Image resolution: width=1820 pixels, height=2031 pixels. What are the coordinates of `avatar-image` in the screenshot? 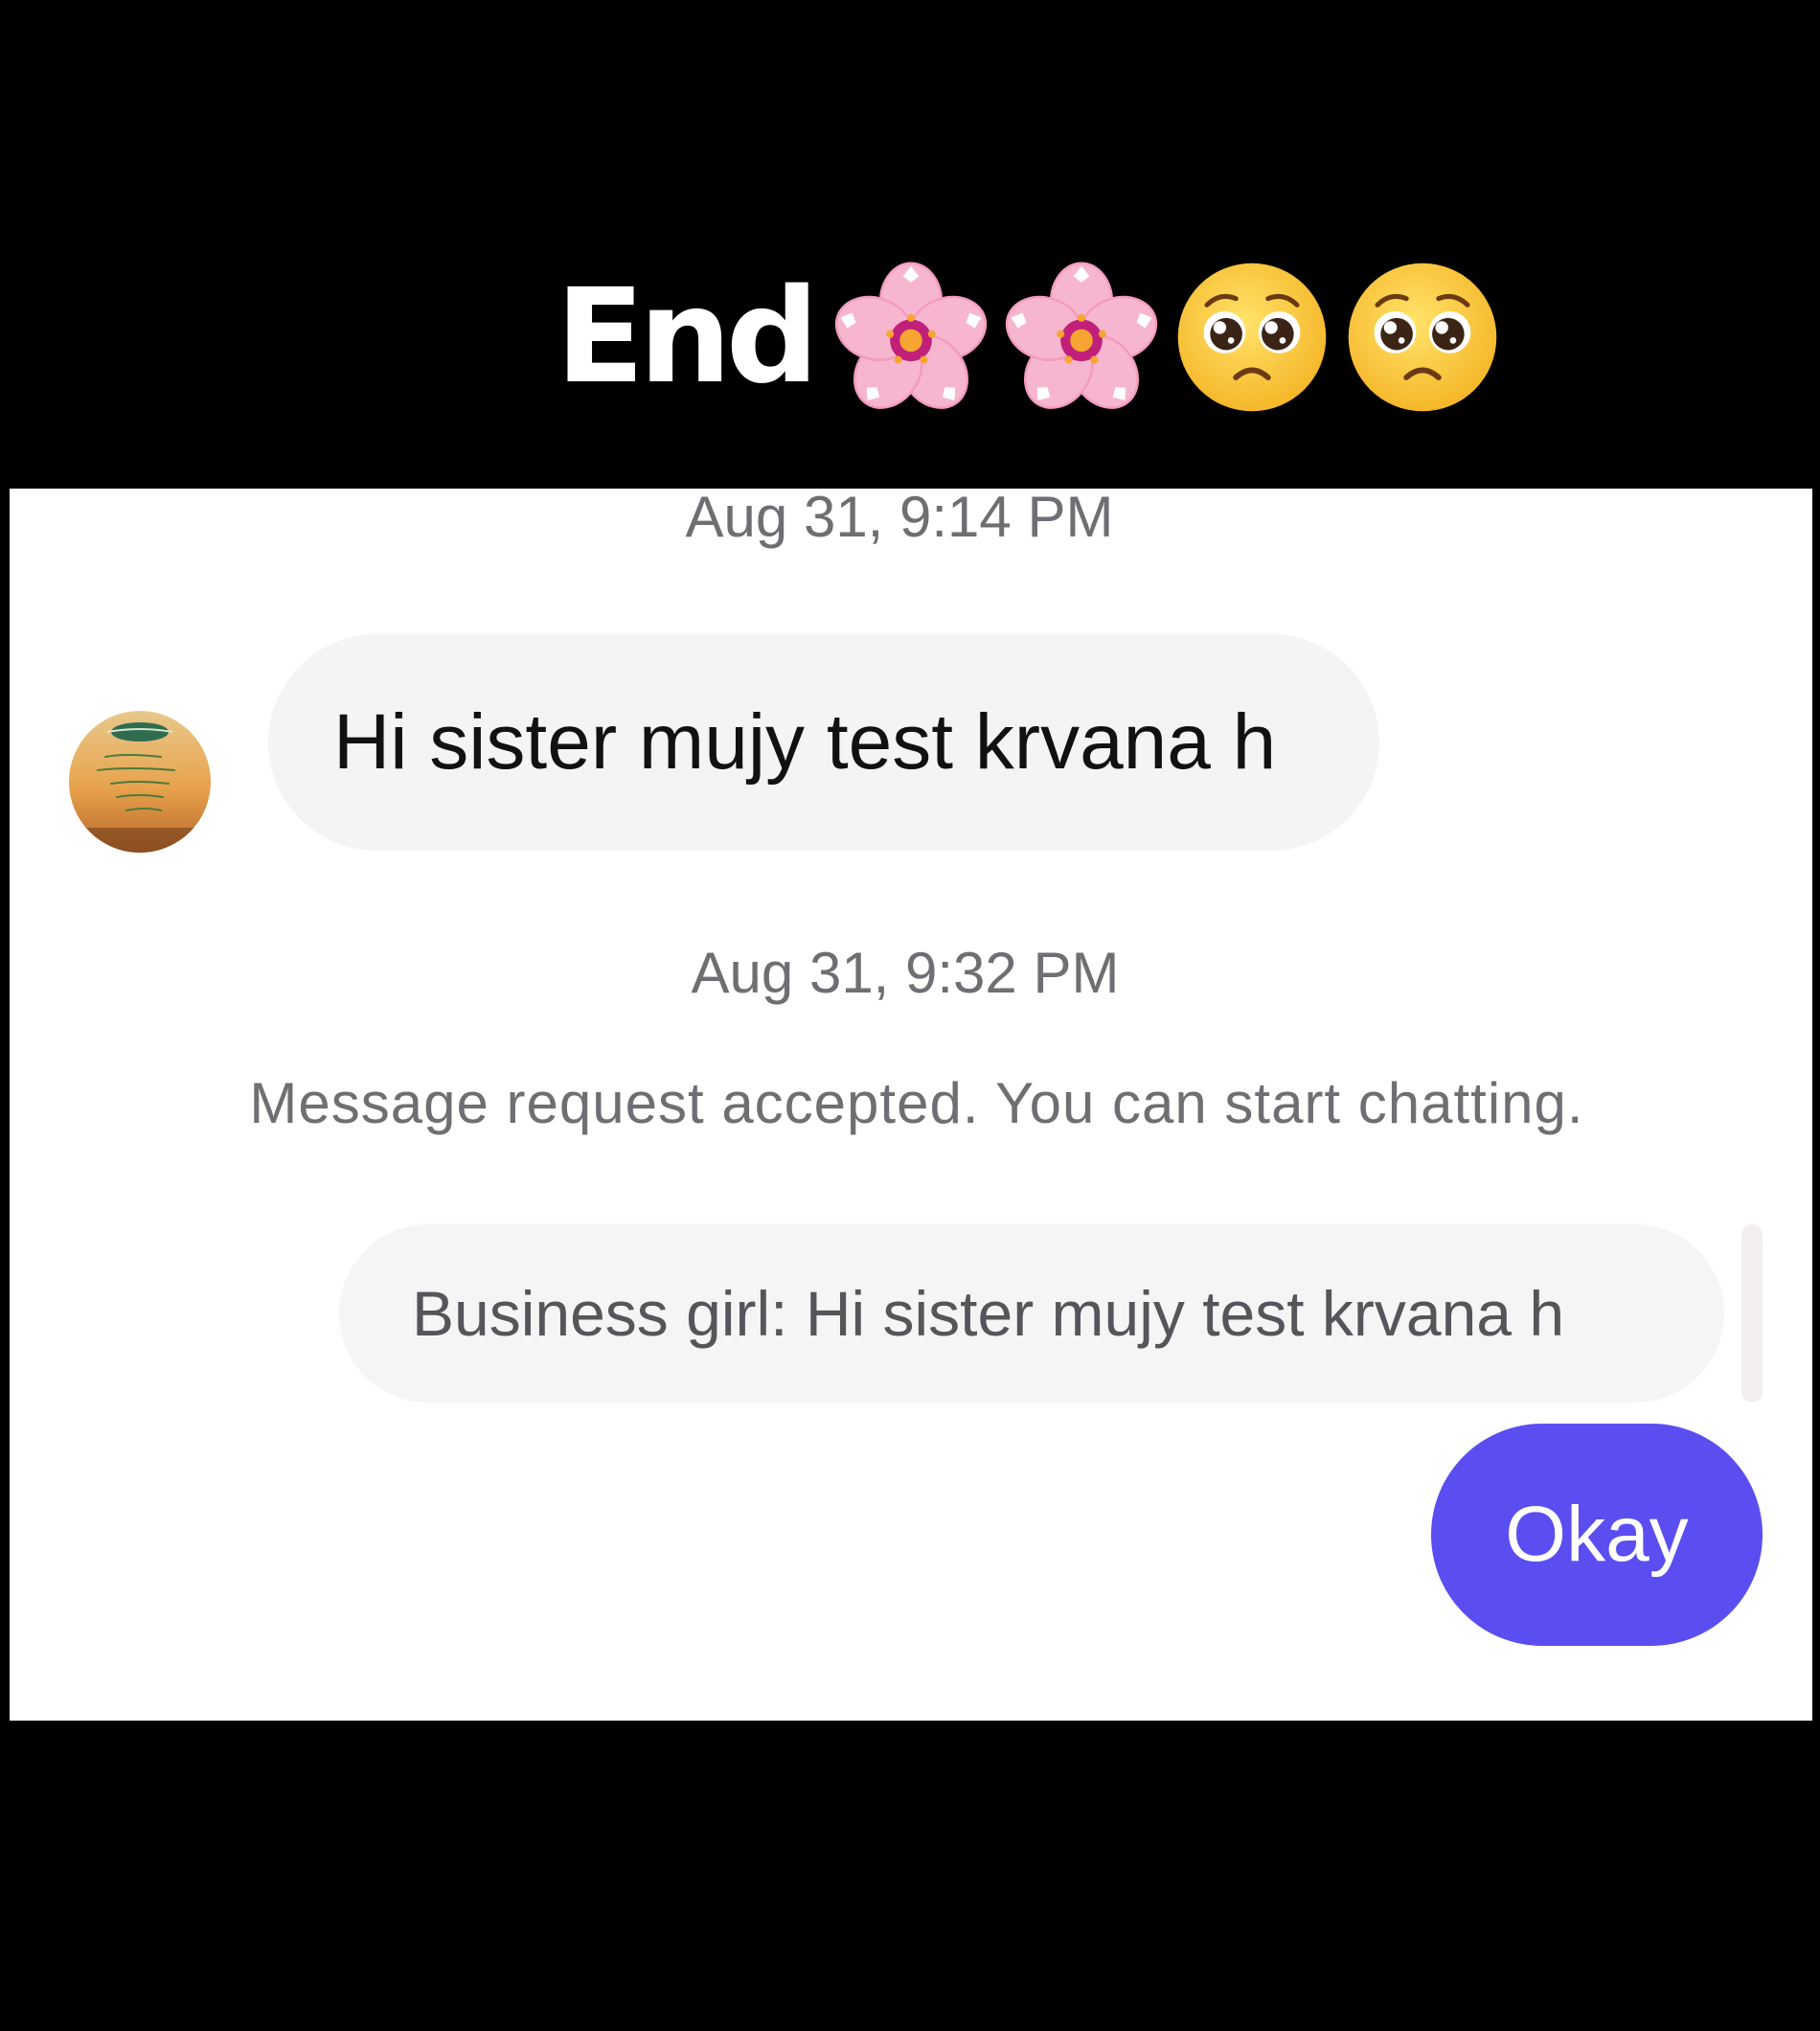 It's located at (140, 782).